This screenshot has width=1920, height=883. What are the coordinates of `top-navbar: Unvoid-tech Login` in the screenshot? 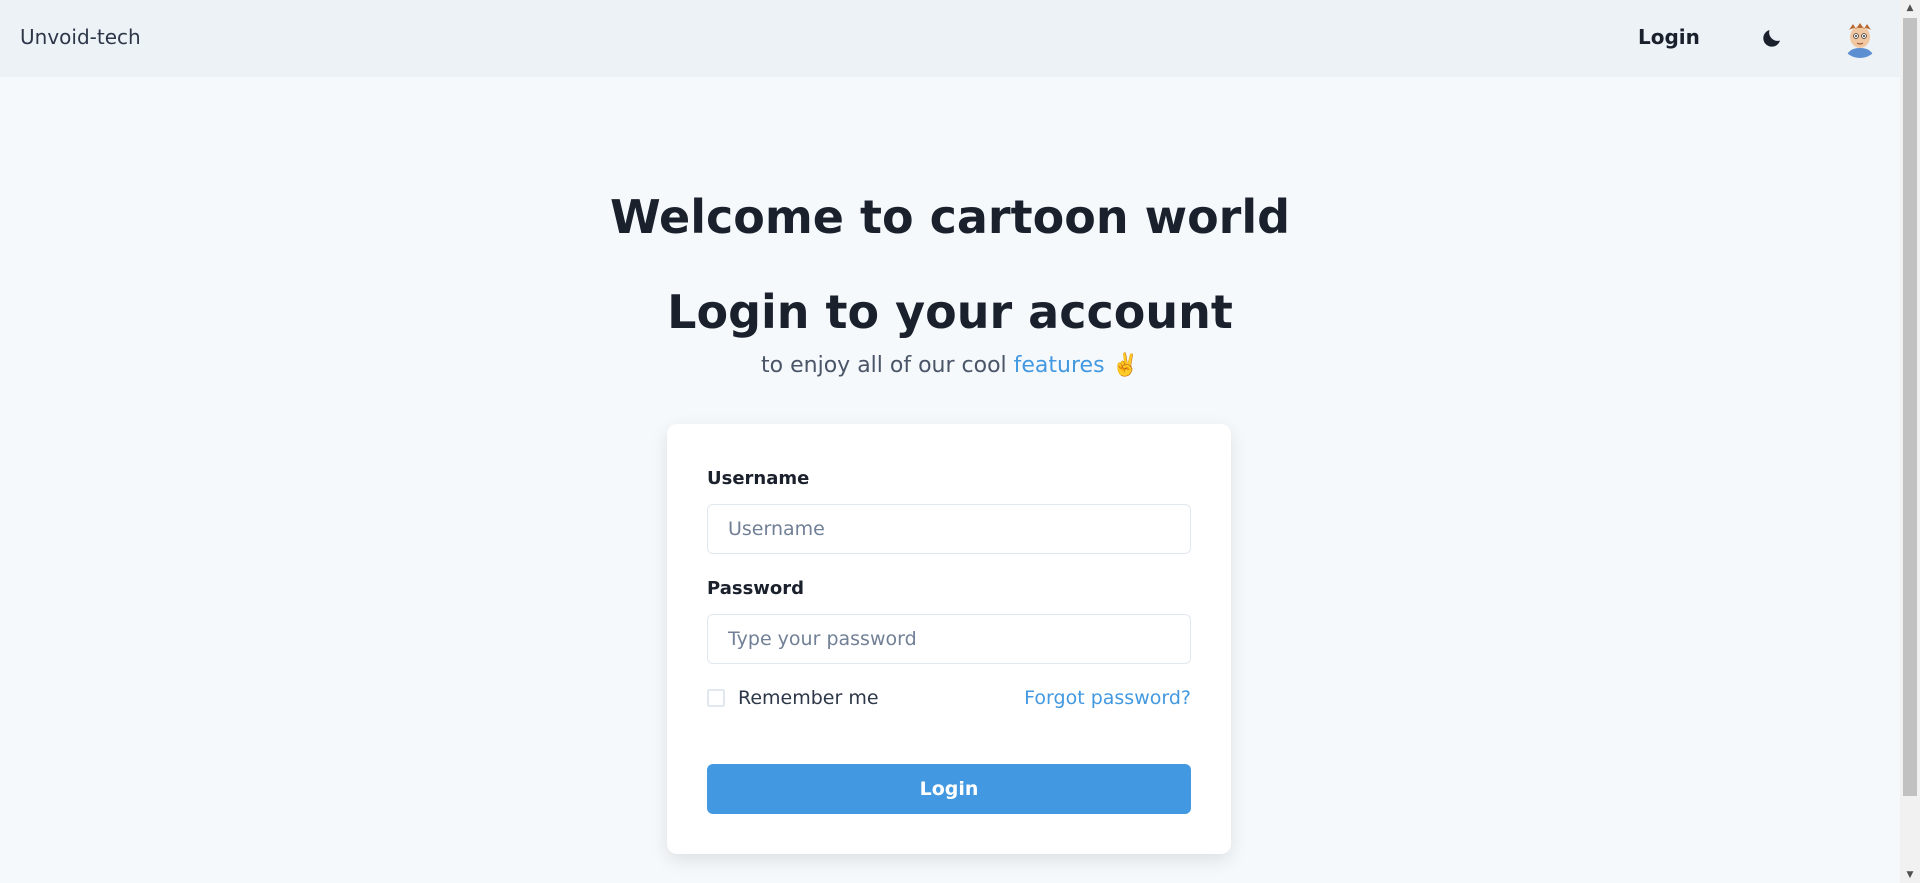 It's located at (950, 38).